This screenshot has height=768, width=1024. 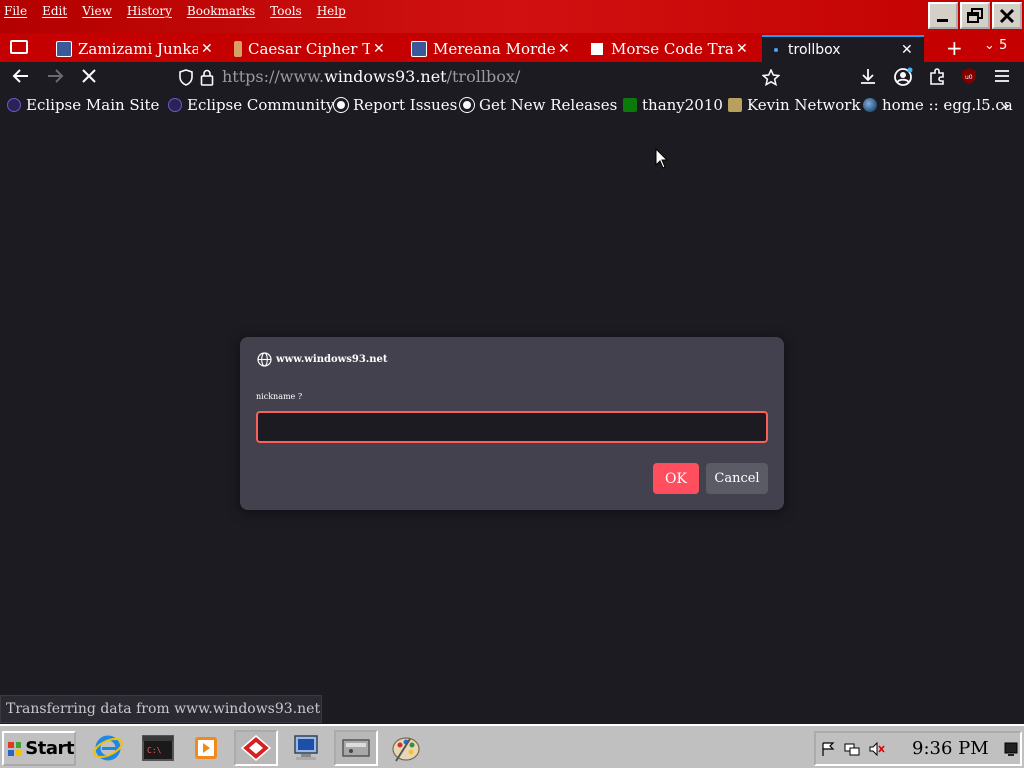 I want to click on dialog-message: nickname ?, so click(x=279, y=396).